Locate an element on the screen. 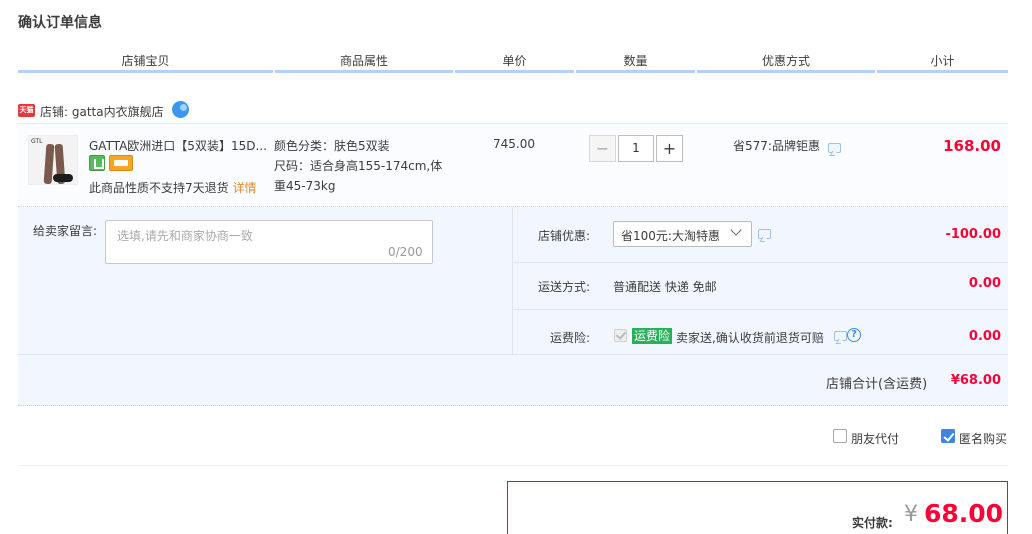 The height and width of the screenshot is (534, 1032). shipping-amount: 0.00 is located at coordinates (984, 283).